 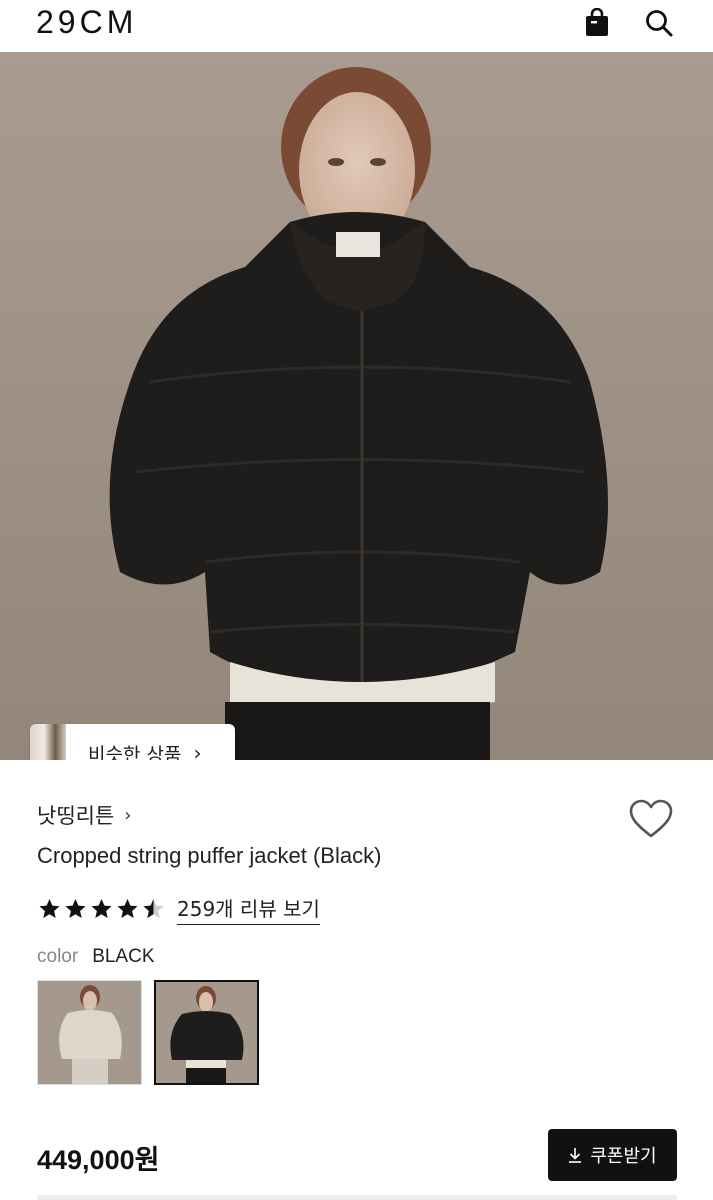 What do you see at coordinates (76, 816) in the screenshot?
I see `brand-name: 낫띵리튼` at bounding box center [76, 816].